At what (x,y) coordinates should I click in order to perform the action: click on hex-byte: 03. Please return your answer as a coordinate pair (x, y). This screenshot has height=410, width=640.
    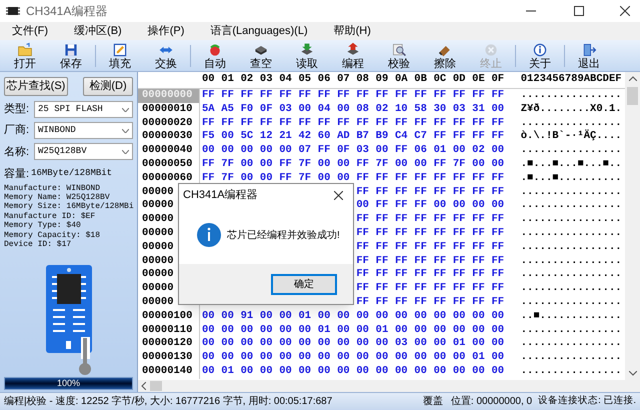
    Looking at the image, I should click on (459, 109).